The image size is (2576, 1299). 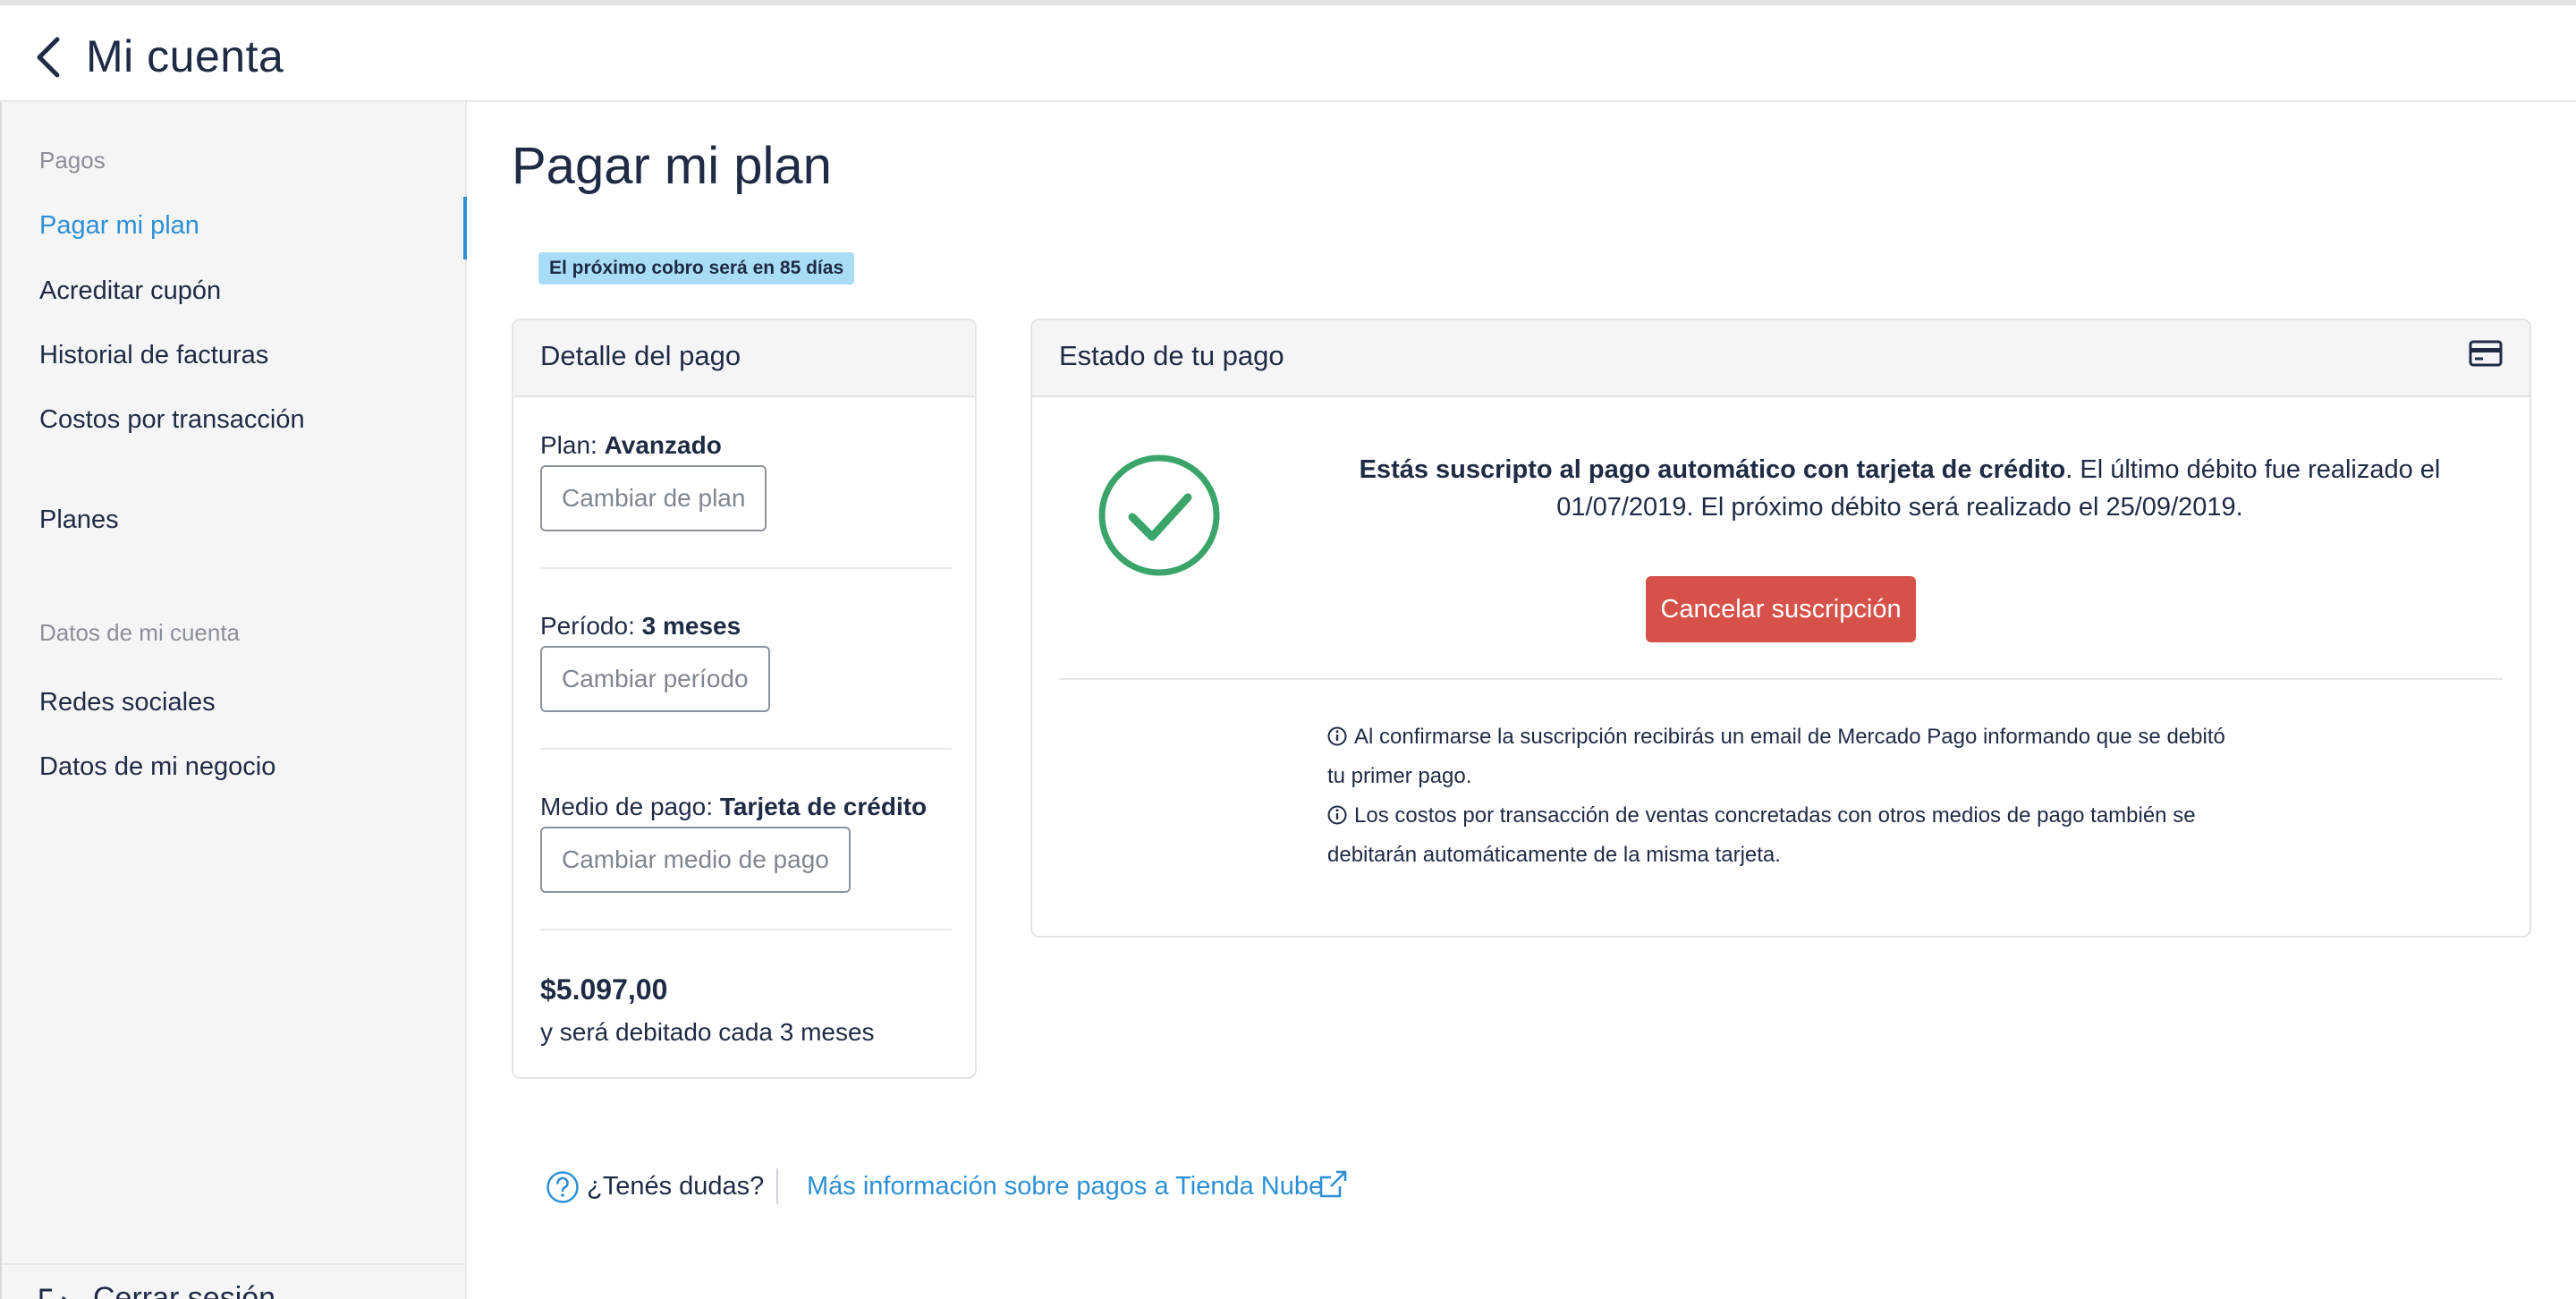 I want to click on plan-label: Plan:, so click(x=568, y=445).